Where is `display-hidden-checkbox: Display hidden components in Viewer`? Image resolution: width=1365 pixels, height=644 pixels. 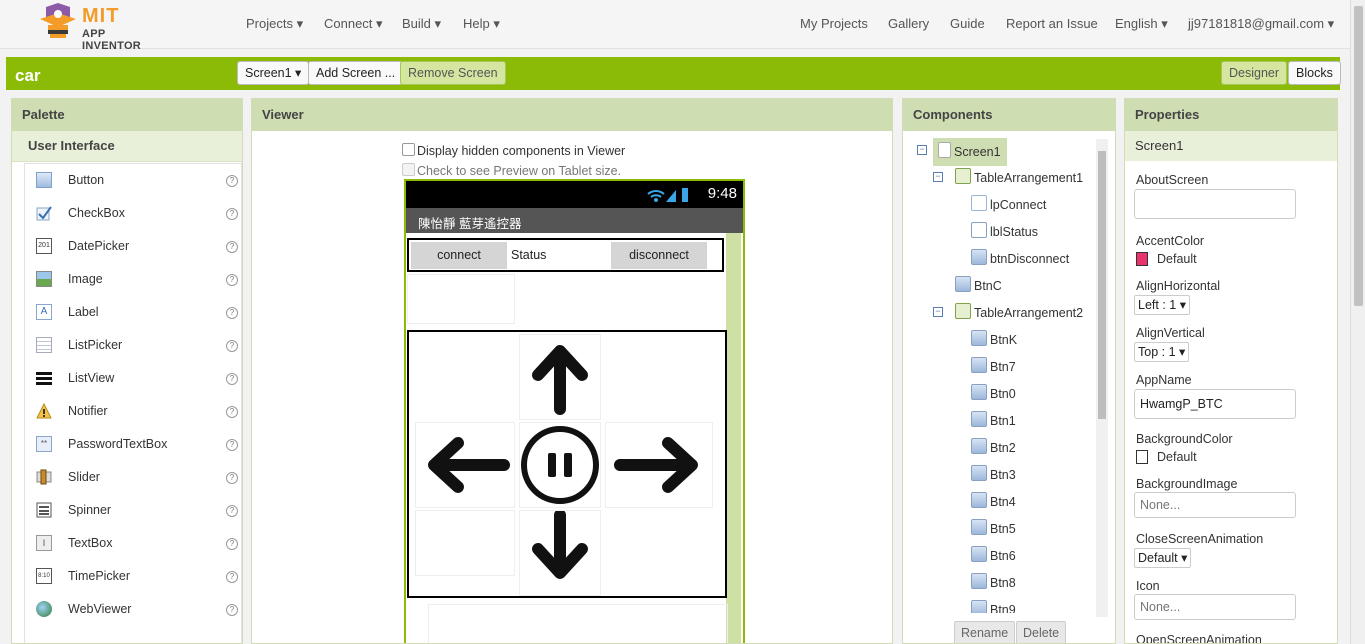
display-hidden-checkbox: Display hidden components in Viewer is located at coordinates (513, 150).